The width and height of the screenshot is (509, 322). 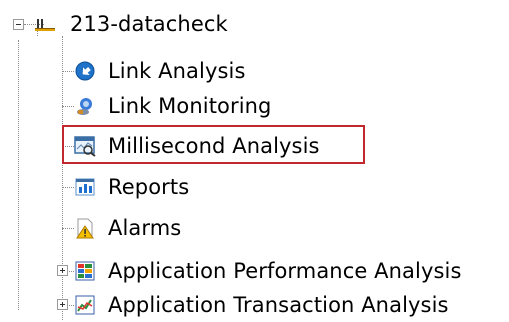 What do you see at coordinates (149, 24) in the screenshot?
I see `tree-node-label: 213-datacheck` at bounding box center [149, 24].